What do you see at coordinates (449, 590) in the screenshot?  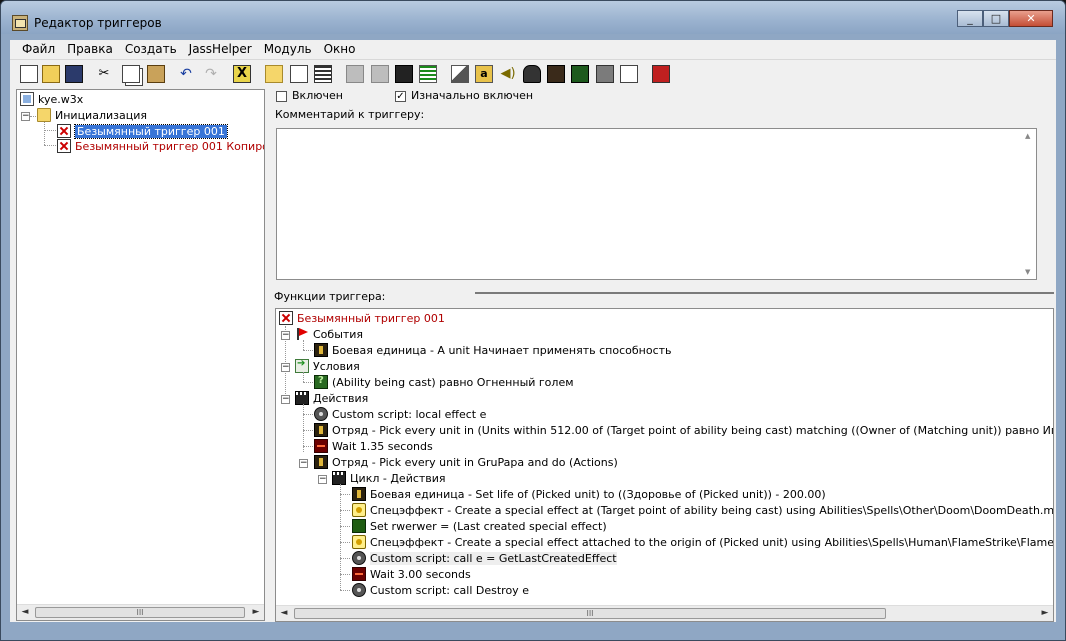 I see `loop-action-label: Custom script: call Destroy e` at bounding box center [449, 590].